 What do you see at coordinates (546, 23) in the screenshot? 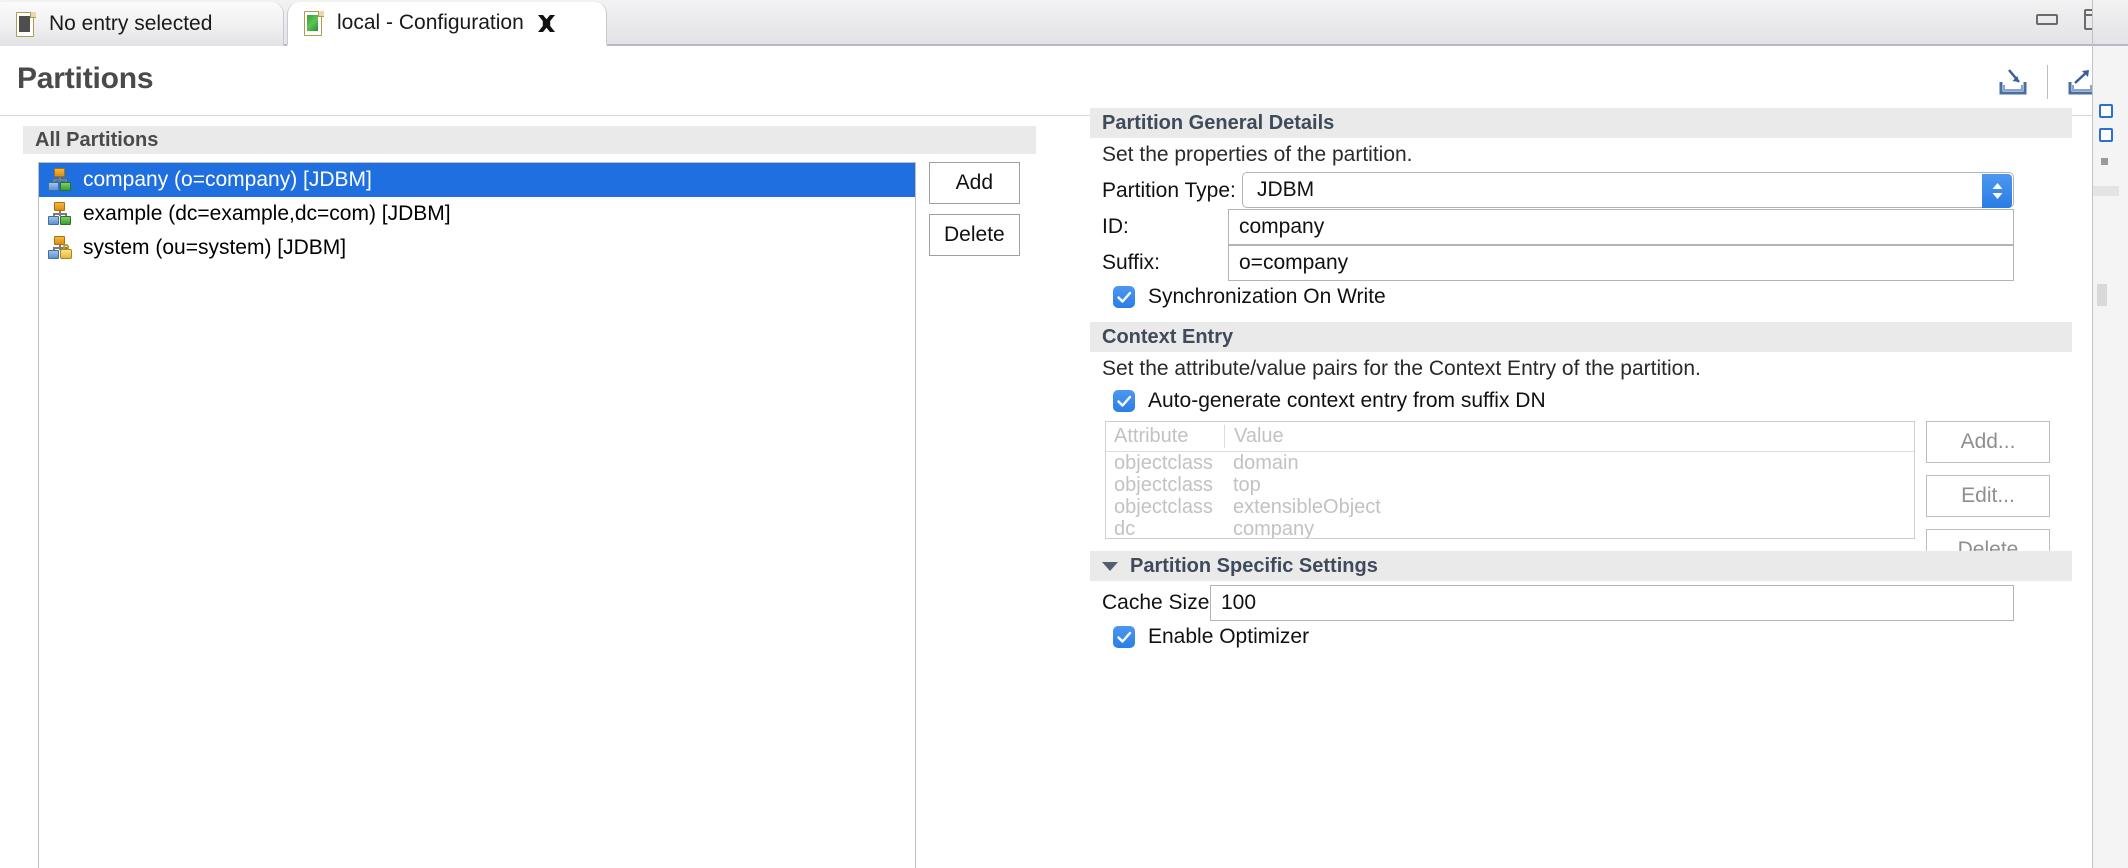
I see `close-icon` at bounding box center [546, 23].